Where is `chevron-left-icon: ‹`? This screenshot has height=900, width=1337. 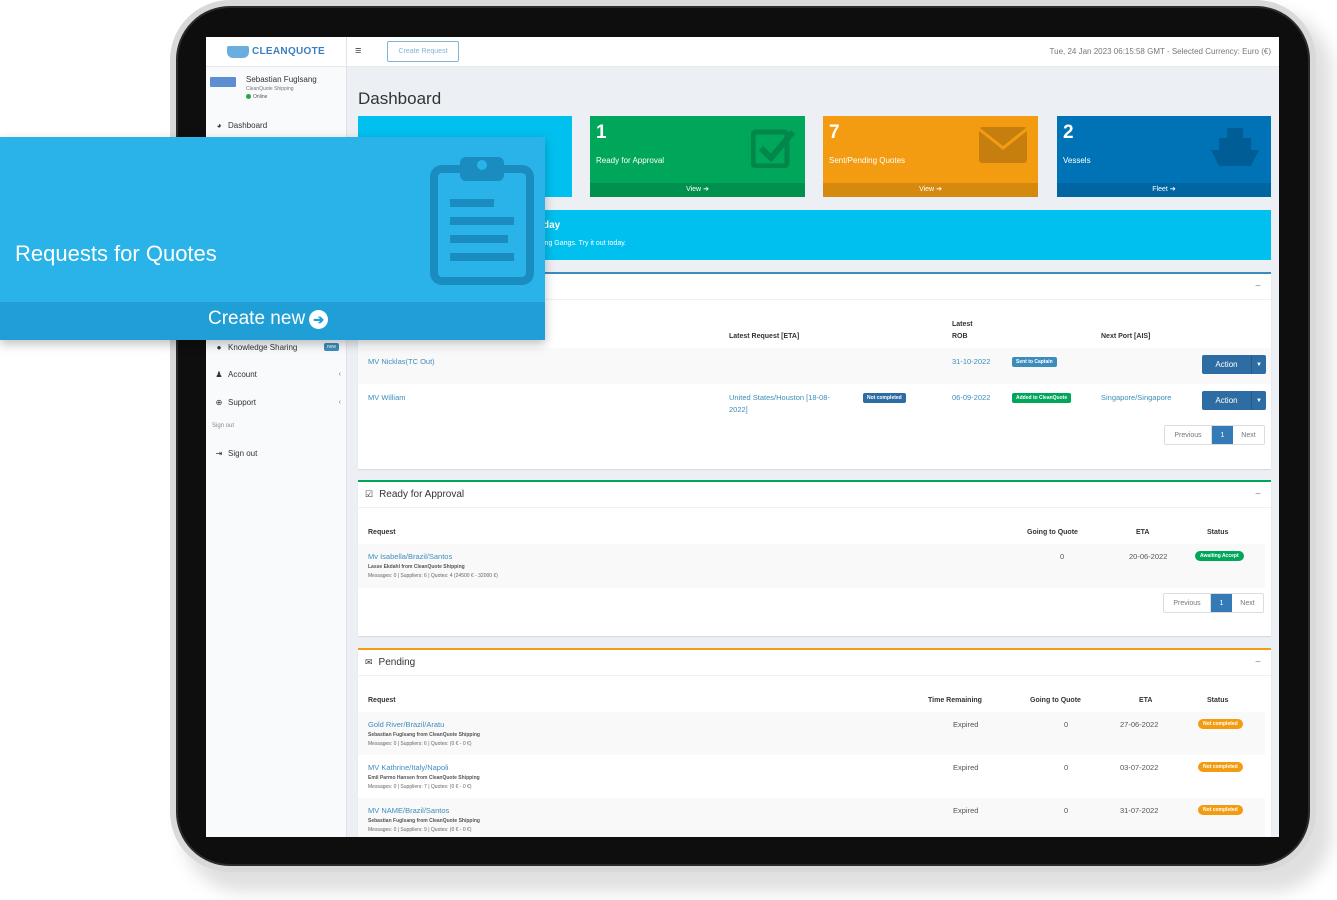 chevron-left-icon: ‹ is located at coordinates (339, 402).